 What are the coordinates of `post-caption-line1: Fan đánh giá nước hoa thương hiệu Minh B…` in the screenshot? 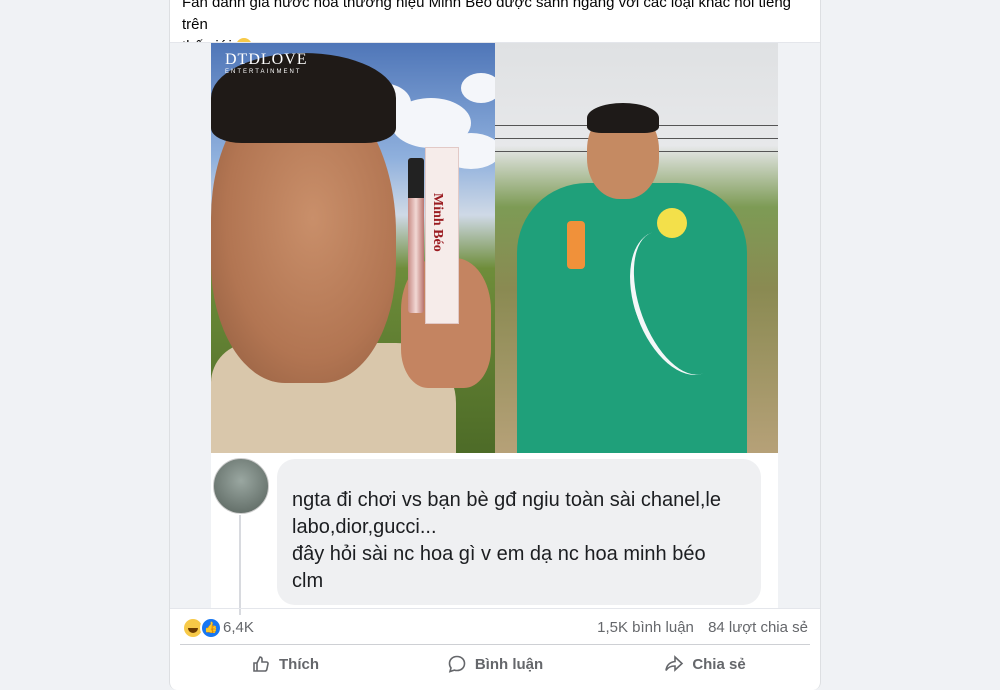 It's located at (487, 16).